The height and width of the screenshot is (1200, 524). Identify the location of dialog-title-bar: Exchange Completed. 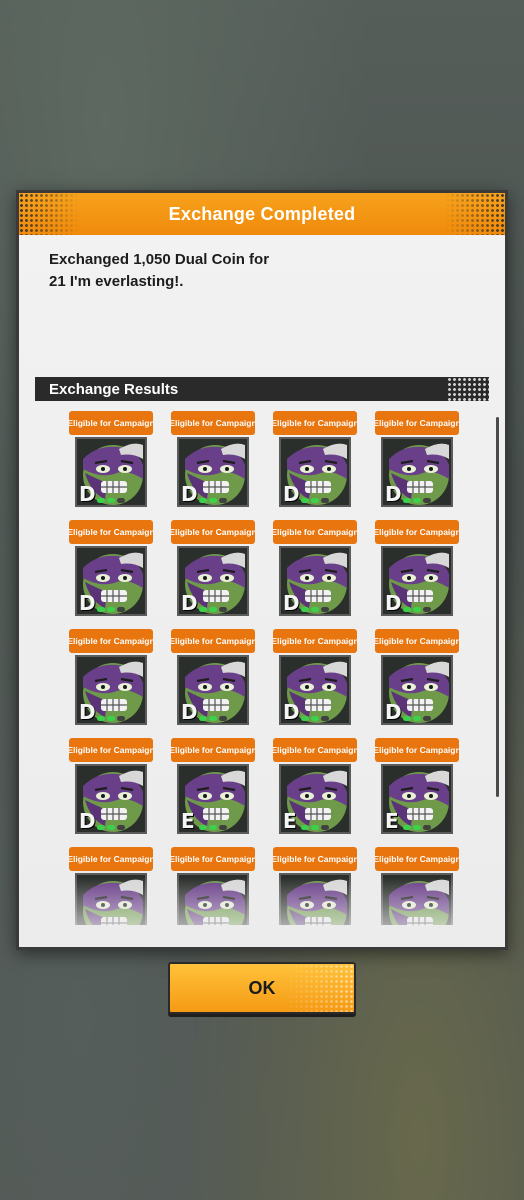
(262, 214).